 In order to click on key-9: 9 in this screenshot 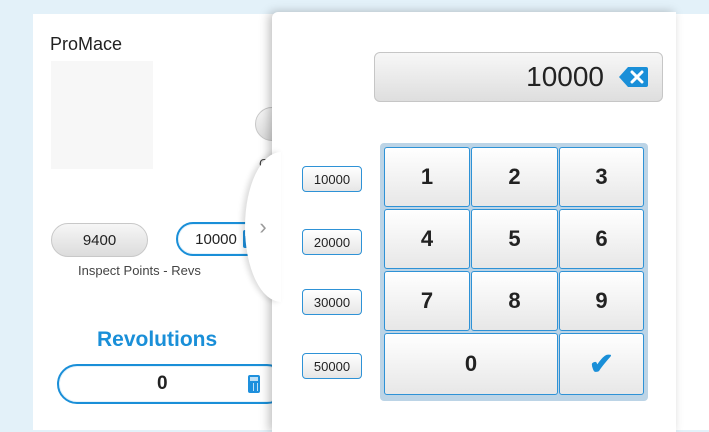, I will do `click(601, 301)`.